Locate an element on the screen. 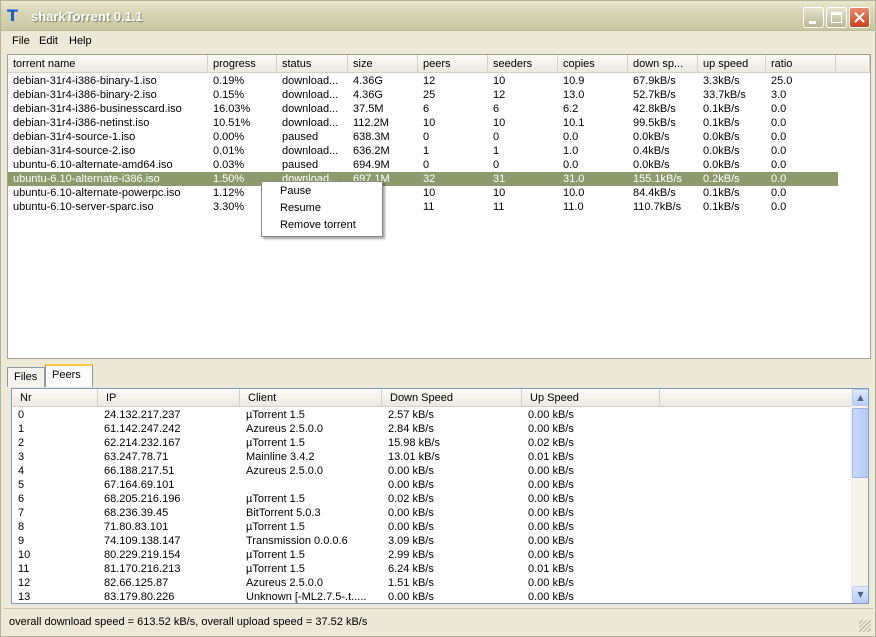 The image size is (876, 637). peer-cell-nr: 2 is located at coordinates (21, 443).